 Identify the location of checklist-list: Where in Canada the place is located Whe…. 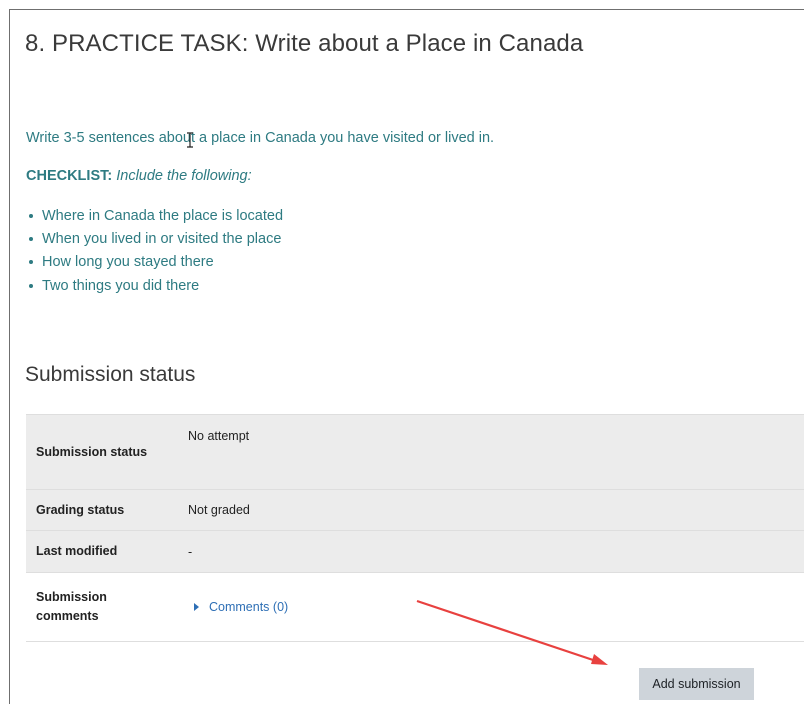
(154, 250).